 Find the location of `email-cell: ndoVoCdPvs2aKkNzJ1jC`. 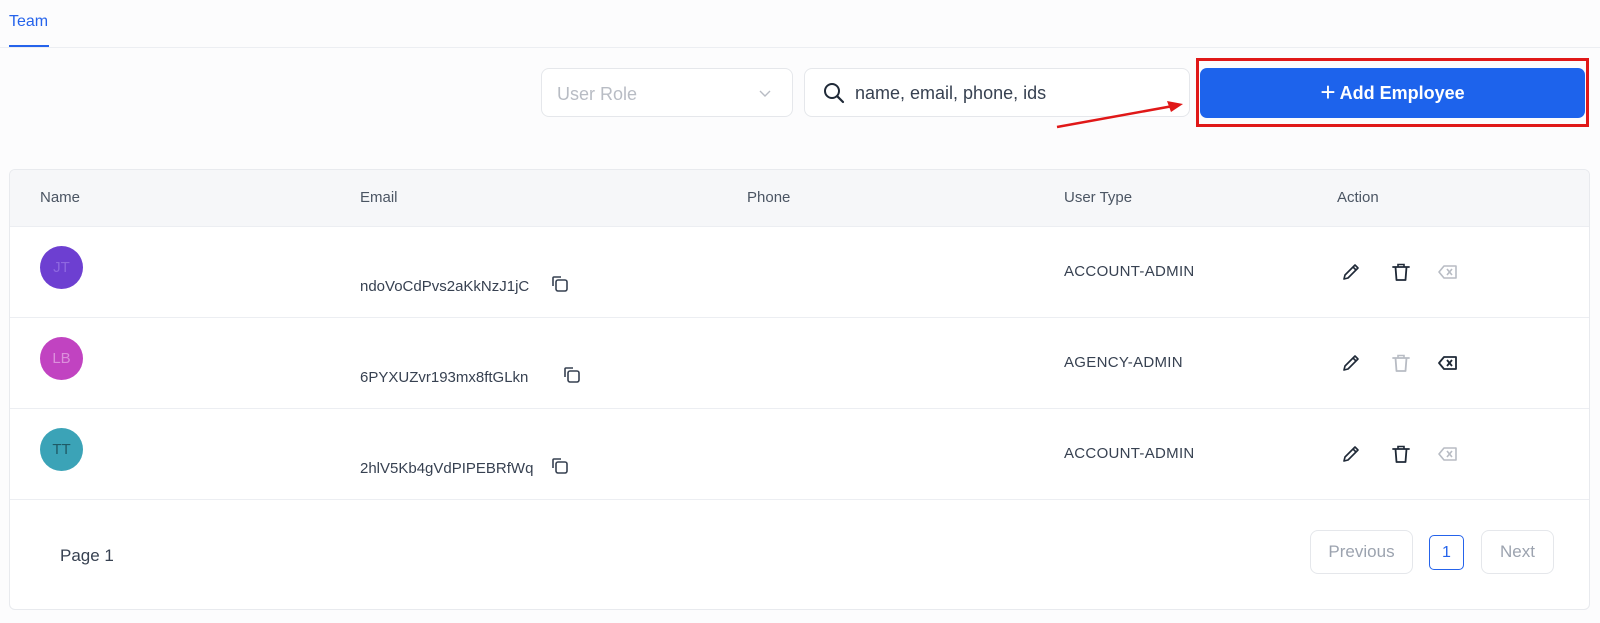

email-cell: ndoVoCdPvs2aKkNzJ1jC is located at coordinates (445, 286).